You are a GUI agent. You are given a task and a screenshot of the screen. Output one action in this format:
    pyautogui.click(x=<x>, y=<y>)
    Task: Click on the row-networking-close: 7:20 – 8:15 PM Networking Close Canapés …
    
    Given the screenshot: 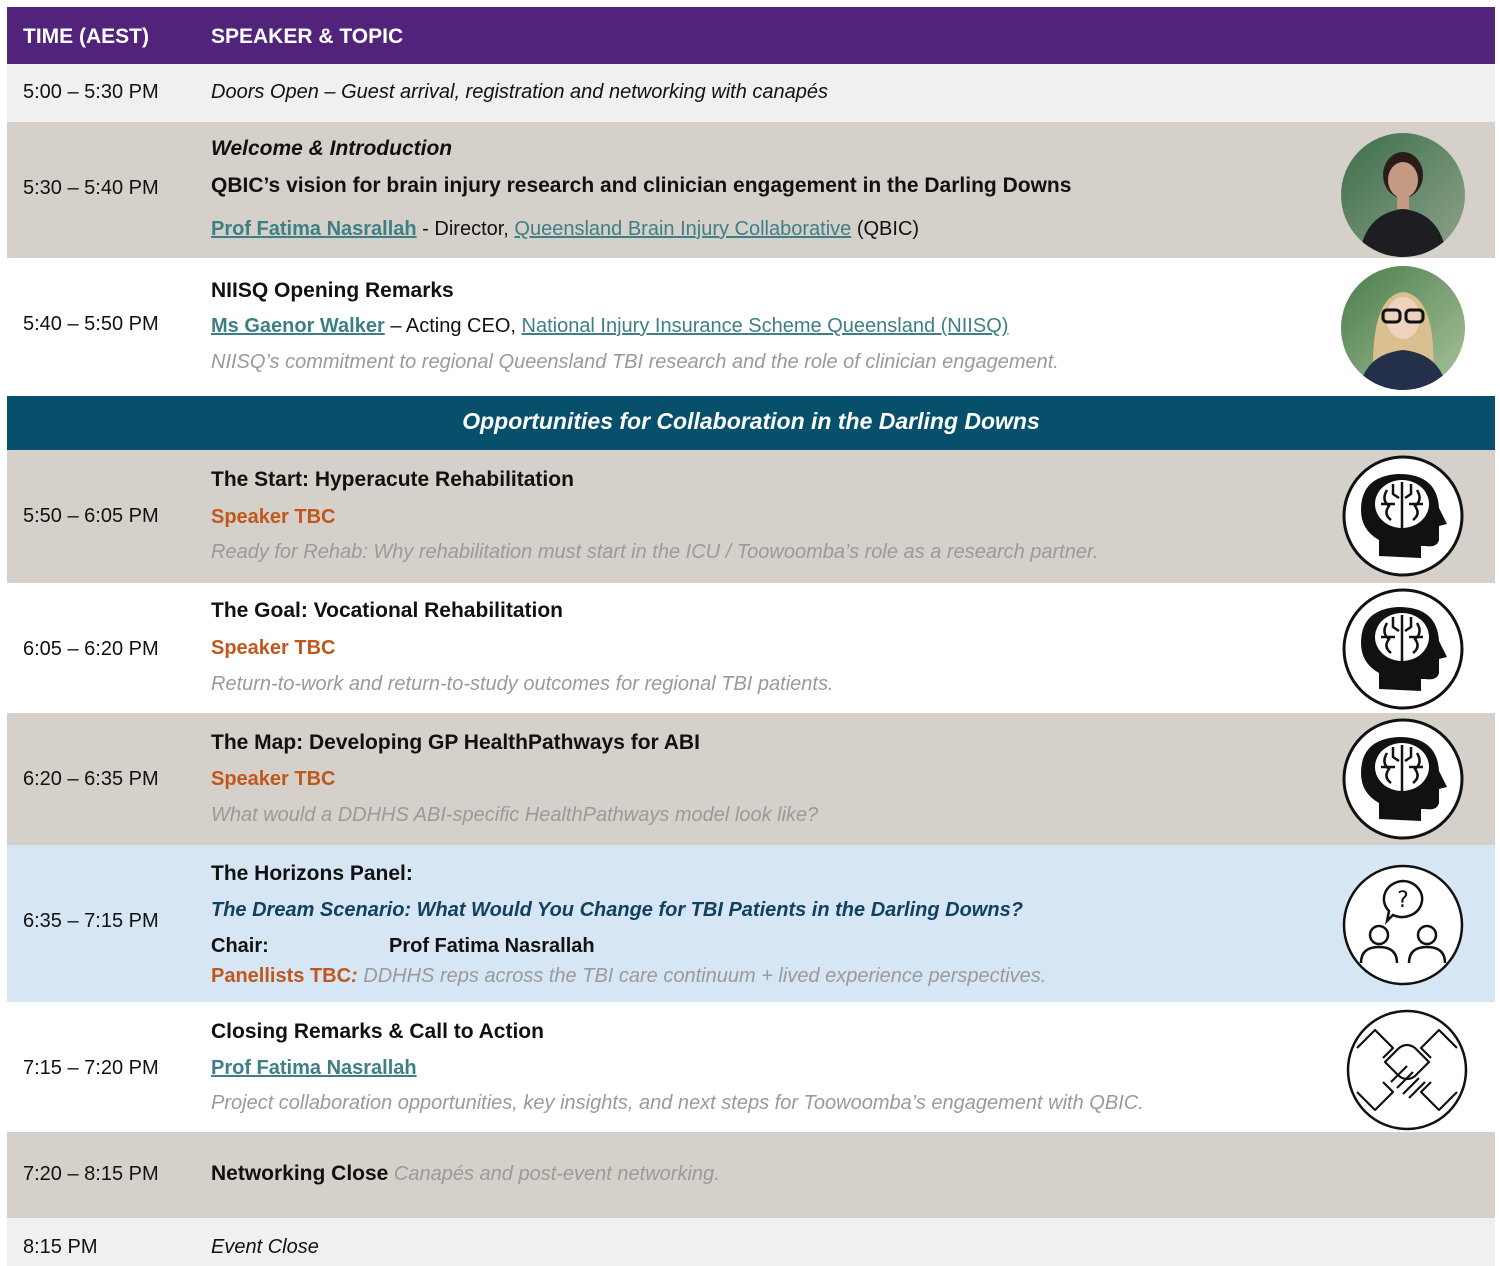 What is the action you would take?
    pyautogui.click(x=751, y=1175)
    